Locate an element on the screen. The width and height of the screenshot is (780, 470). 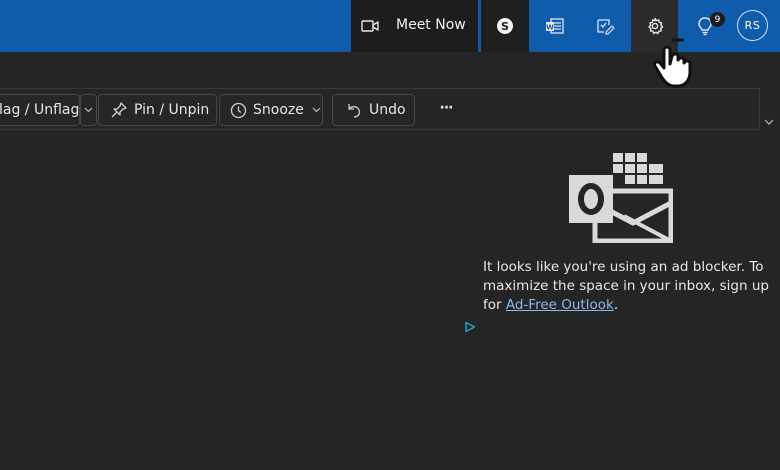
more-options-button: ··· is located at coordinates (446, 110).